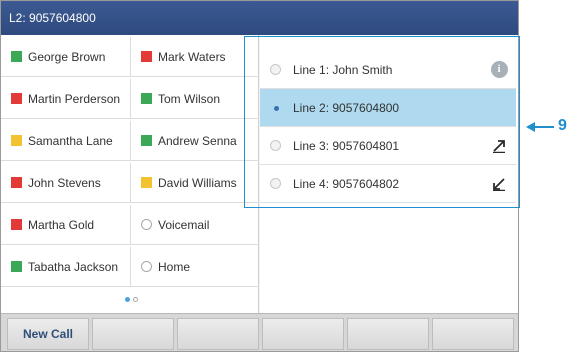  I want to click on callout-arrow-icon, so click(540, 127).